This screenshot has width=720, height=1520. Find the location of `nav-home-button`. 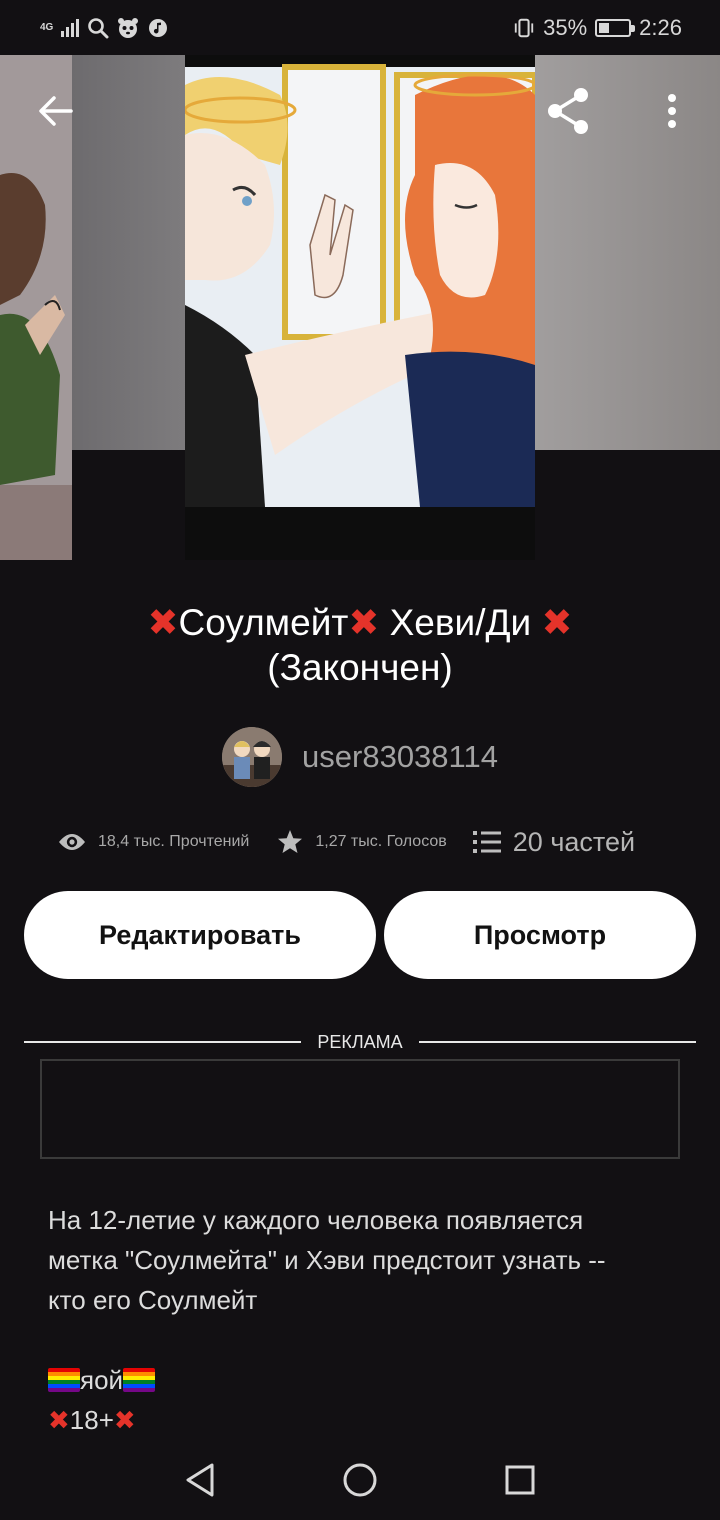

nav-home-button is located at coordinates (360, 1480).